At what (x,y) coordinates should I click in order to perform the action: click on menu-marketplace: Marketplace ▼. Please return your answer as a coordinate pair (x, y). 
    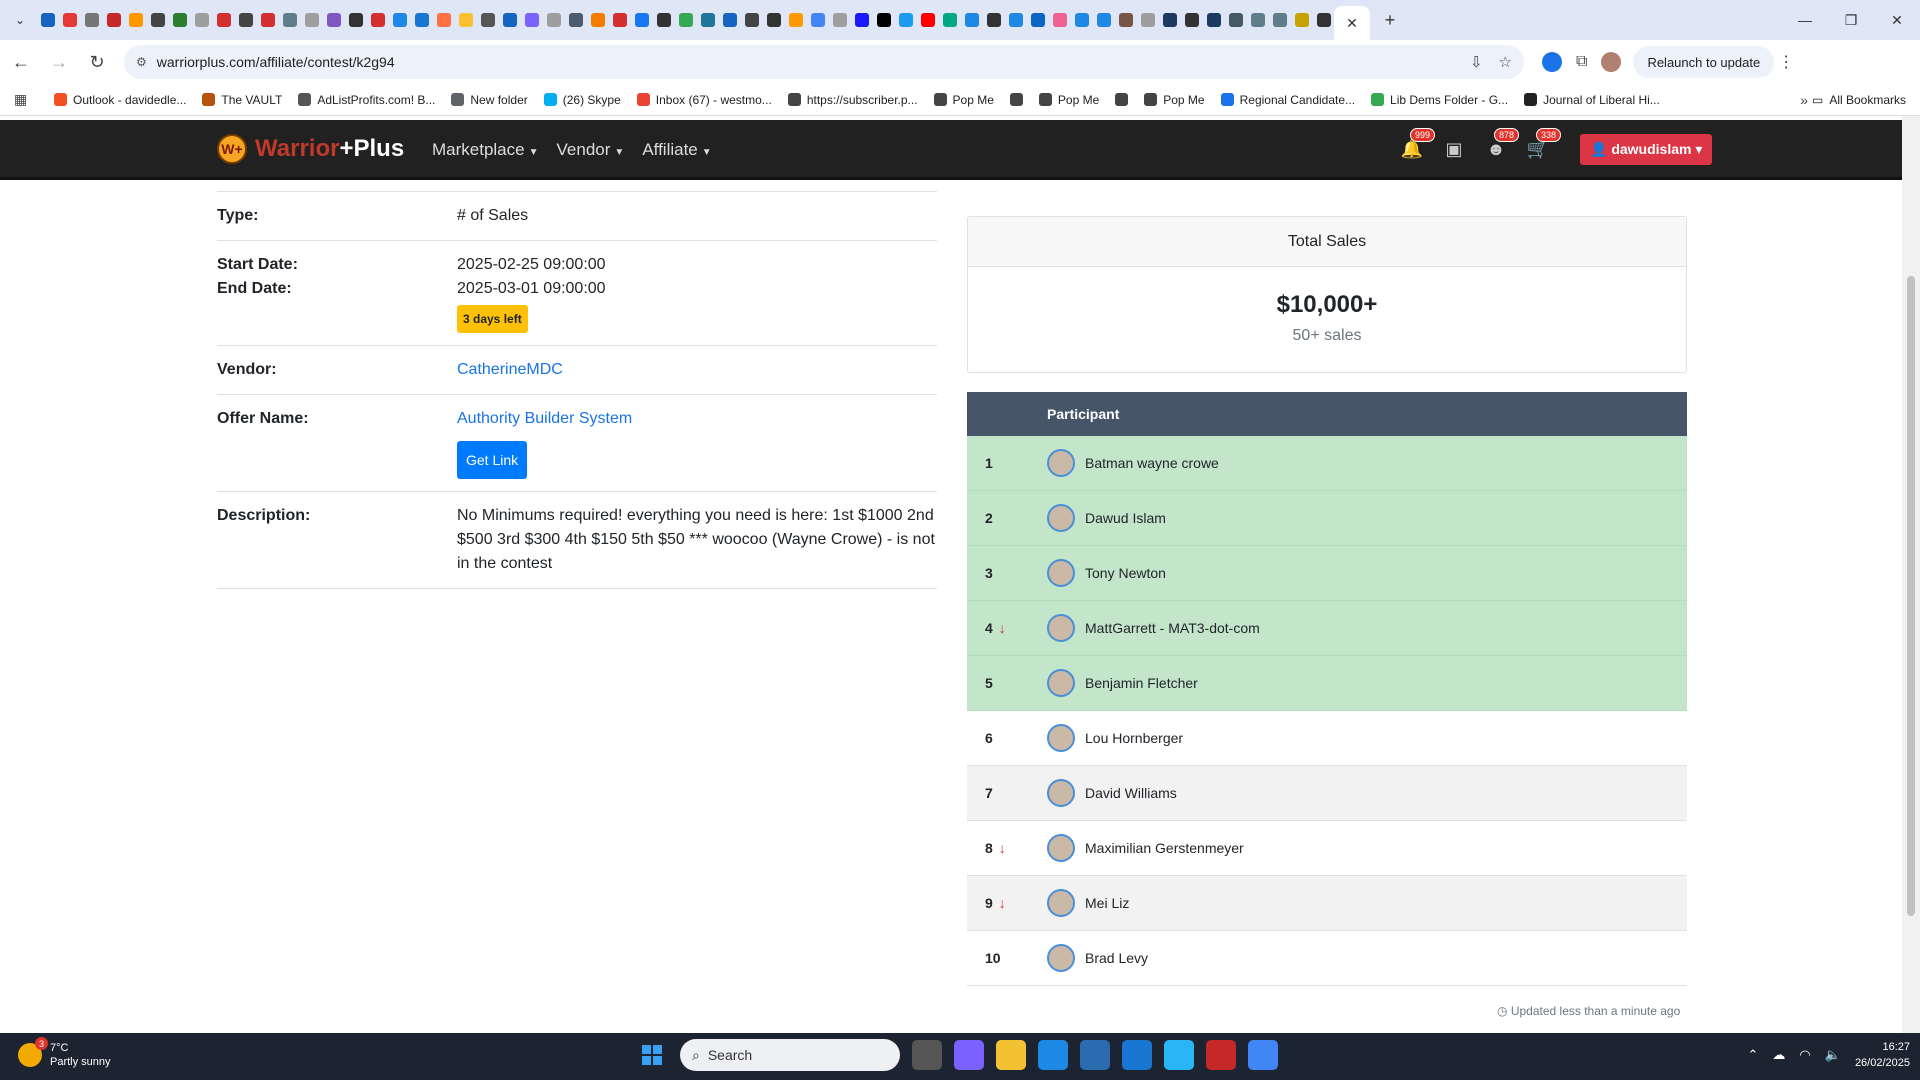
    Looking at the image, I should click on (485, 150).